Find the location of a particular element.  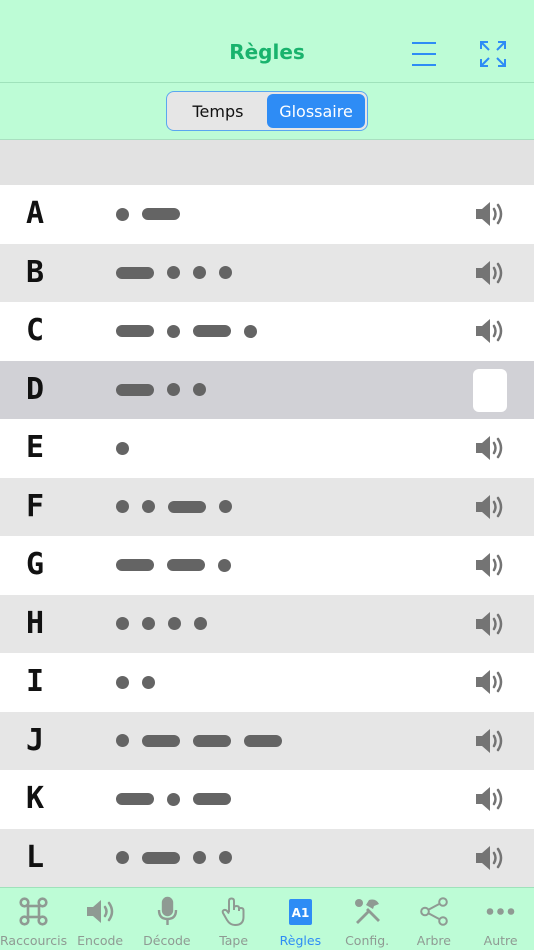

row-letter: H is located at coordinates (35, 623).